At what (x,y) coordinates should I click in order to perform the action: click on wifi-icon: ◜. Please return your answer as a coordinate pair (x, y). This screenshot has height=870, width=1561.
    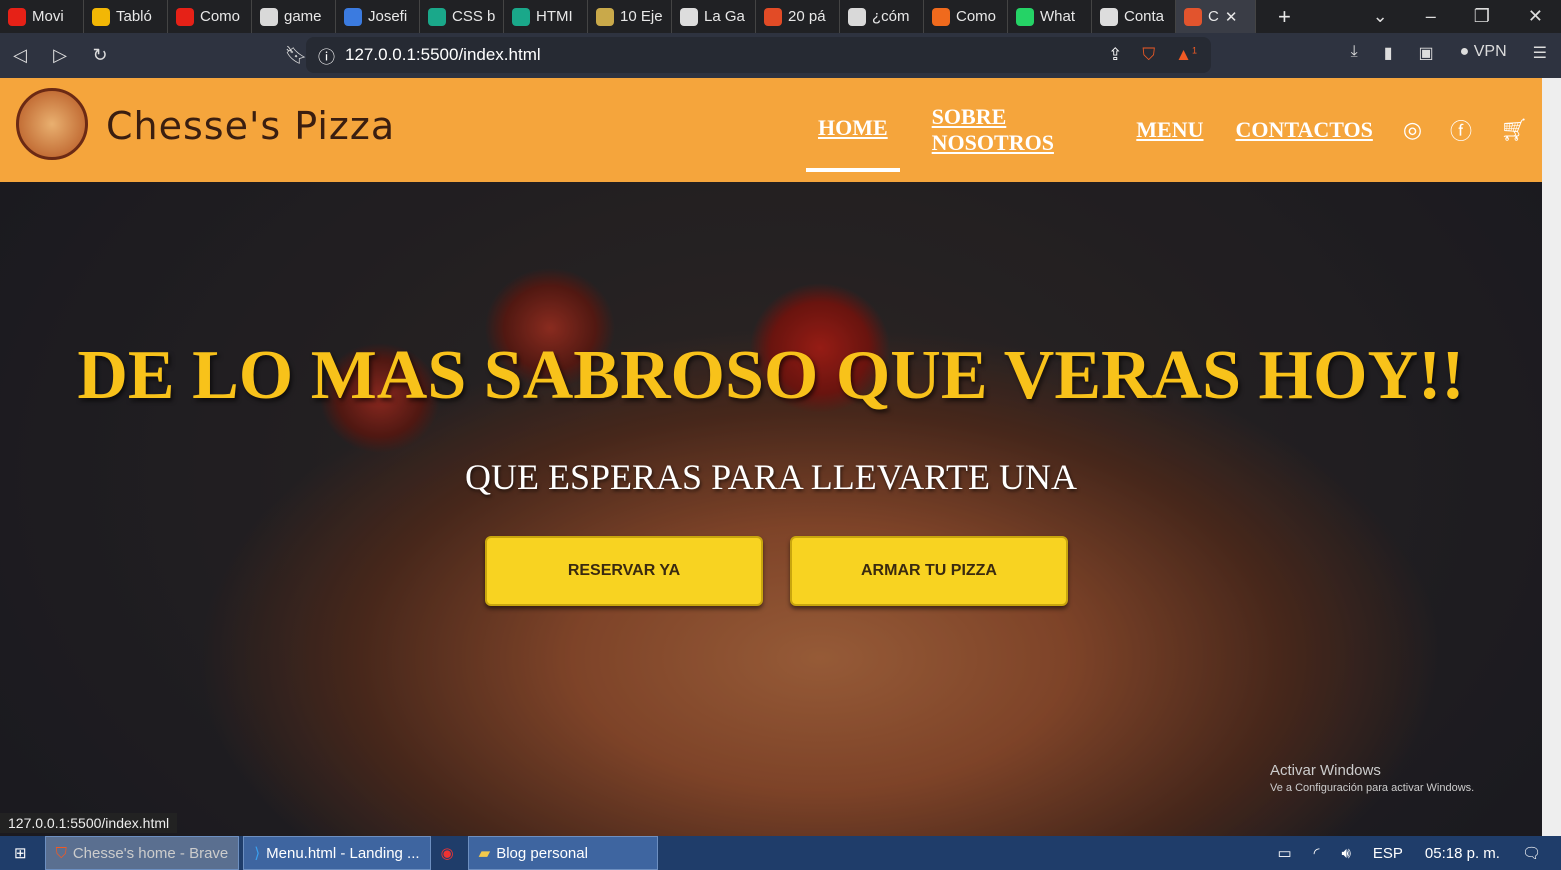
    Looking at the image, I should click on (1317, 853).